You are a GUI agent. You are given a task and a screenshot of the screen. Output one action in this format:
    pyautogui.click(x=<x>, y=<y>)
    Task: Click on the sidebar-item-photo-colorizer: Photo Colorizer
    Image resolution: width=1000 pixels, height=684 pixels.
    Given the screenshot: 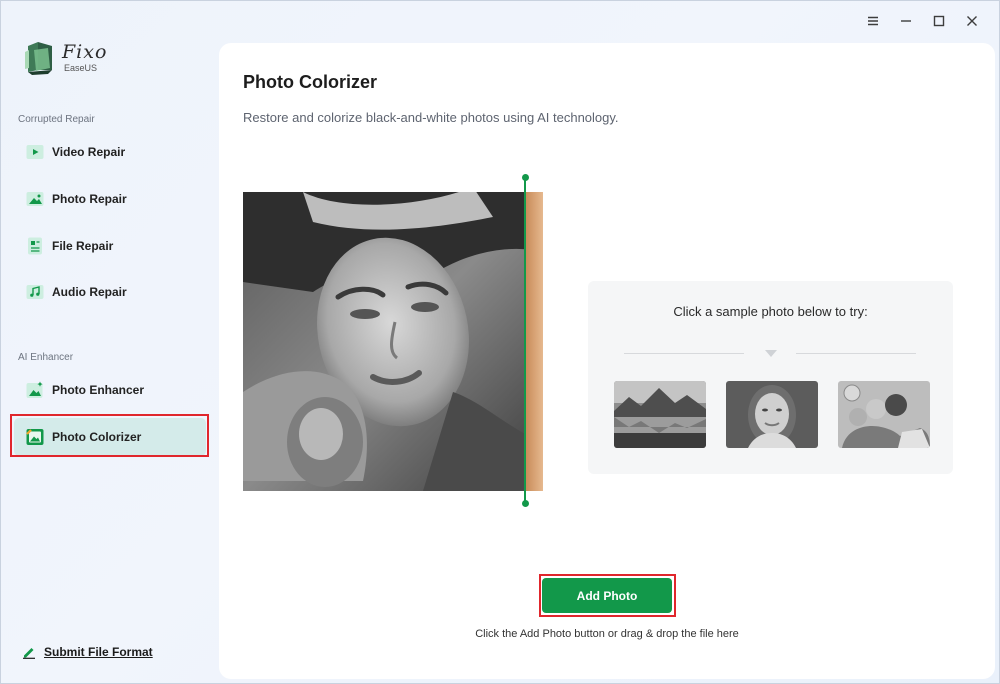 What is the action you would take?
    pyautogui.click(x=110, y=437)
    